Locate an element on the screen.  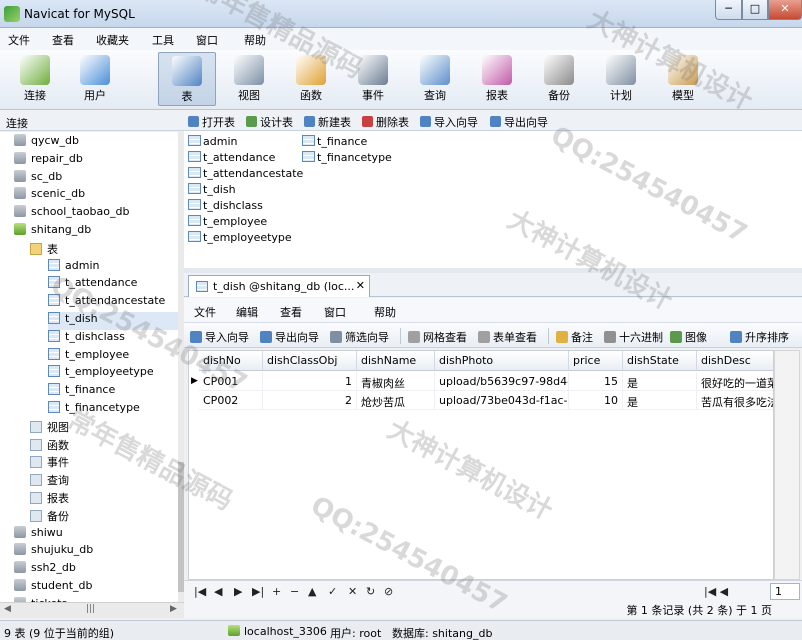
nav-button-icon: ▶ is located at coordinates (238, 591).